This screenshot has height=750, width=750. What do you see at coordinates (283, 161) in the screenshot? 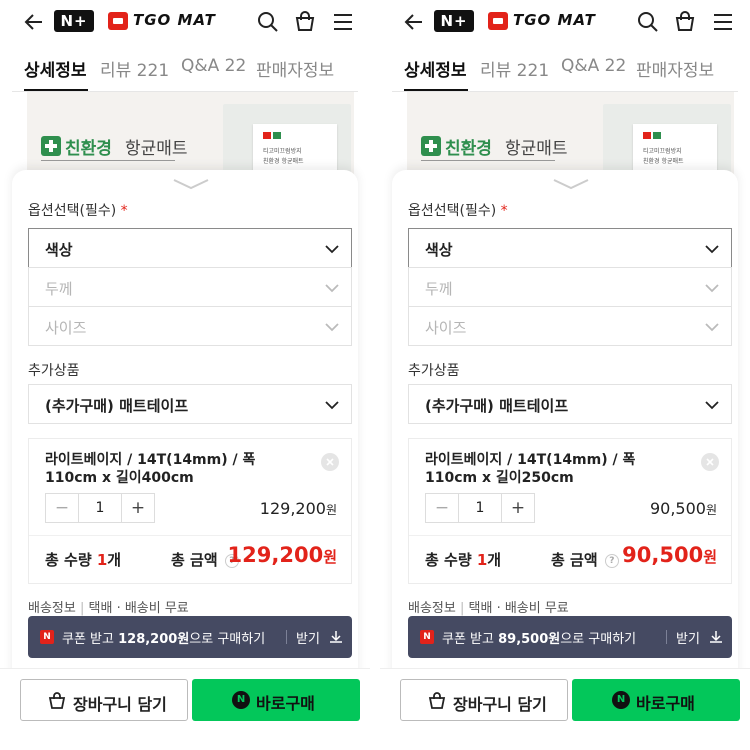
I see `package-line-2: 친환경 항균매트` at bounding box center [283, 161].